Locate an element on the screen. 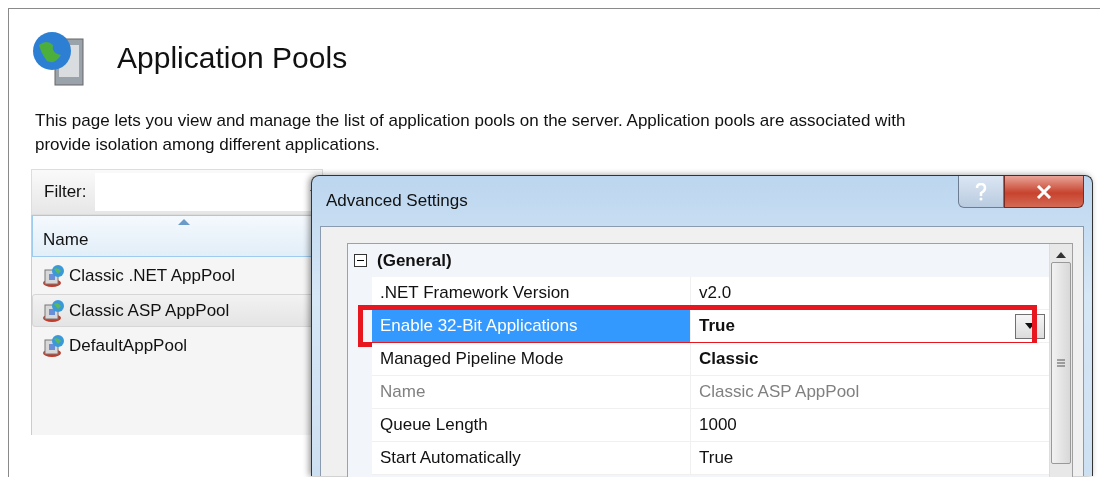 This screenshot has height=477, width=1100. page-description: This page lets you view and manage the list of application pools on the server. Application pools are associated with provide isolation among different applications. is located at coordinates (471, 133).